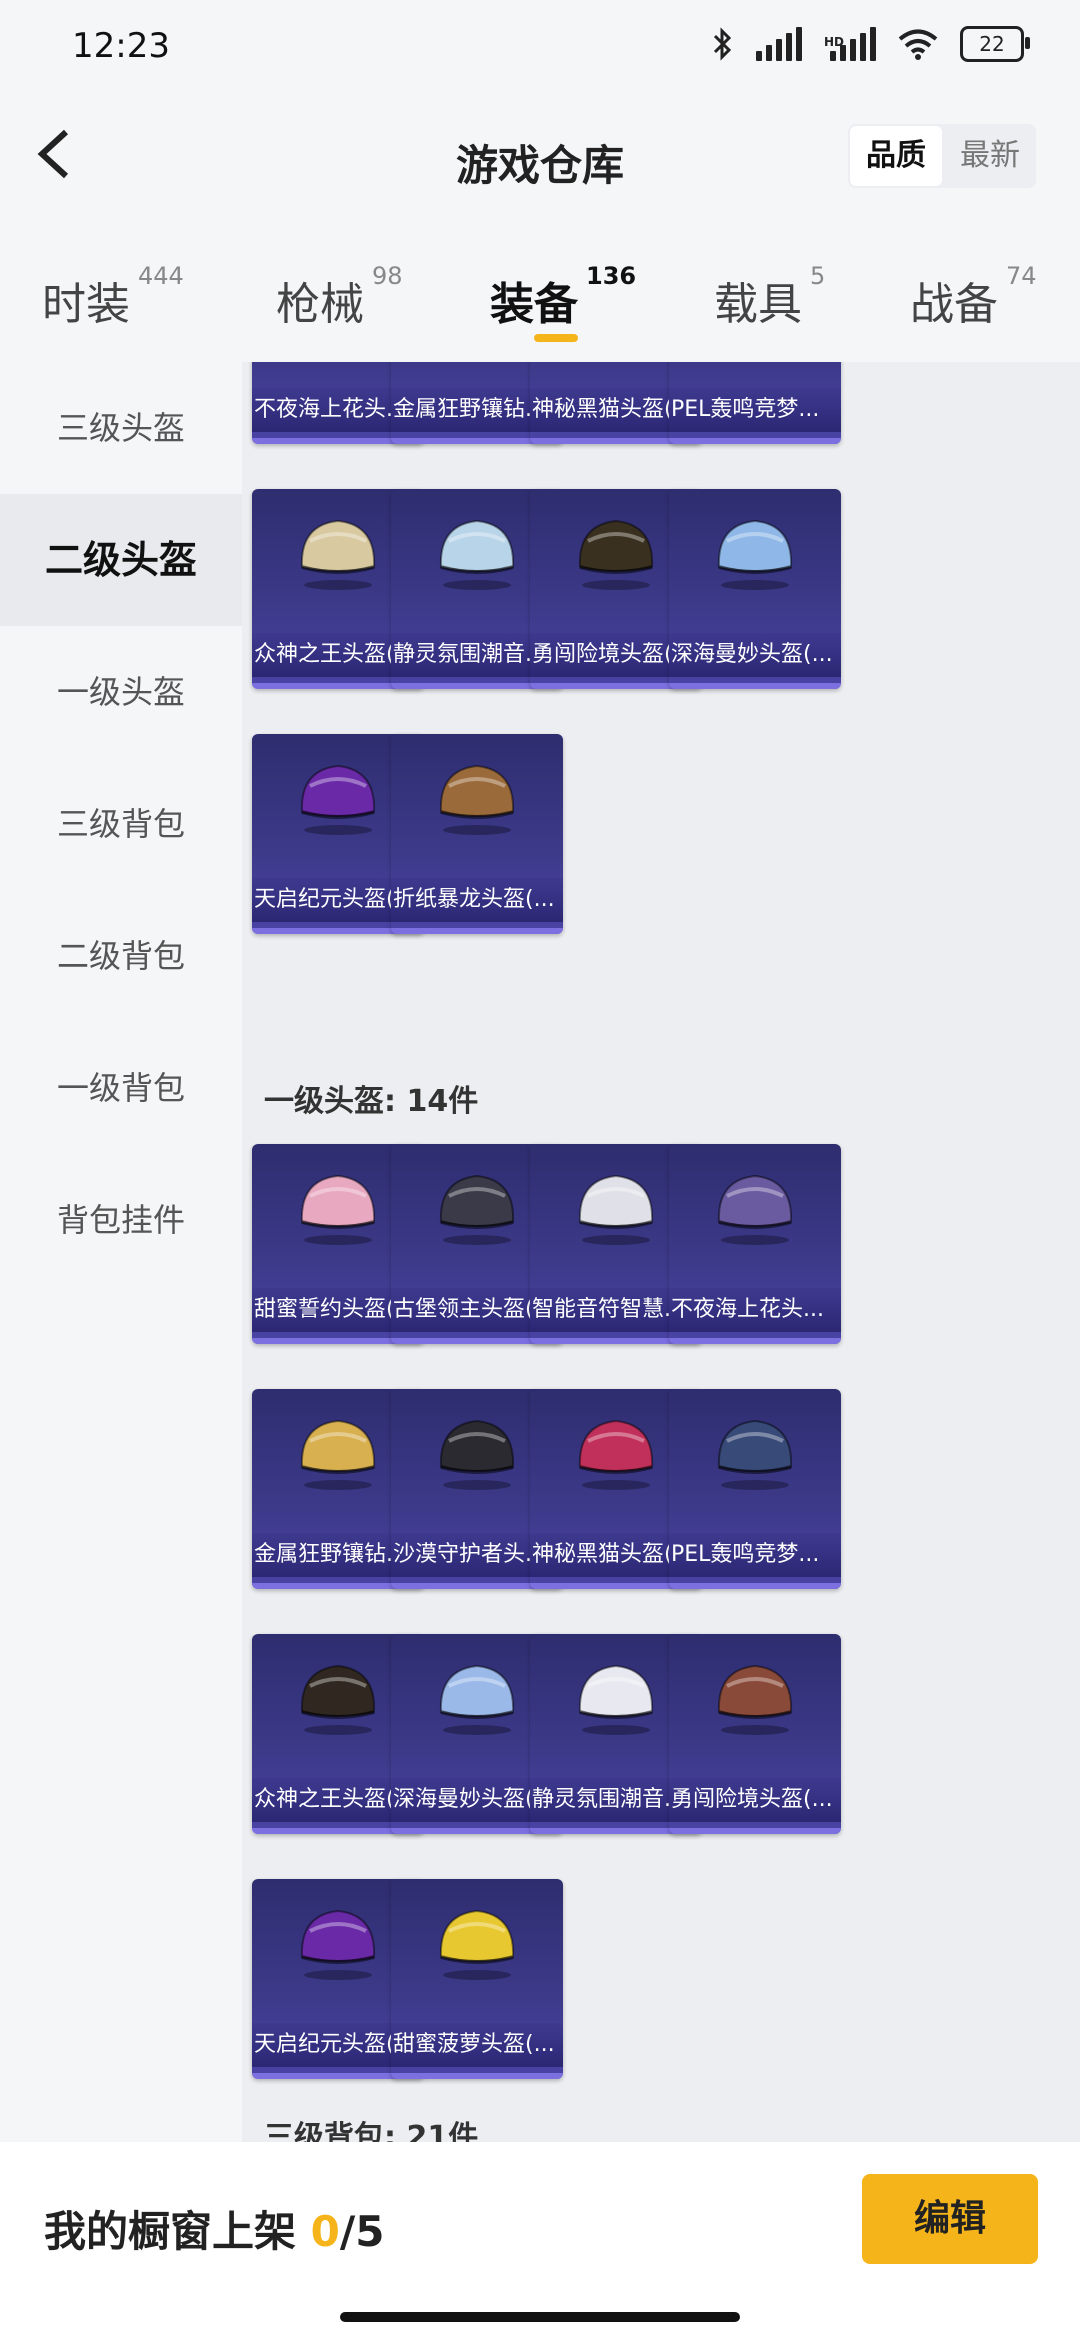 The height and width of the screenshot is (2340, 1080). I want to click on tab-fashion: 时装444, so click(113, 297).